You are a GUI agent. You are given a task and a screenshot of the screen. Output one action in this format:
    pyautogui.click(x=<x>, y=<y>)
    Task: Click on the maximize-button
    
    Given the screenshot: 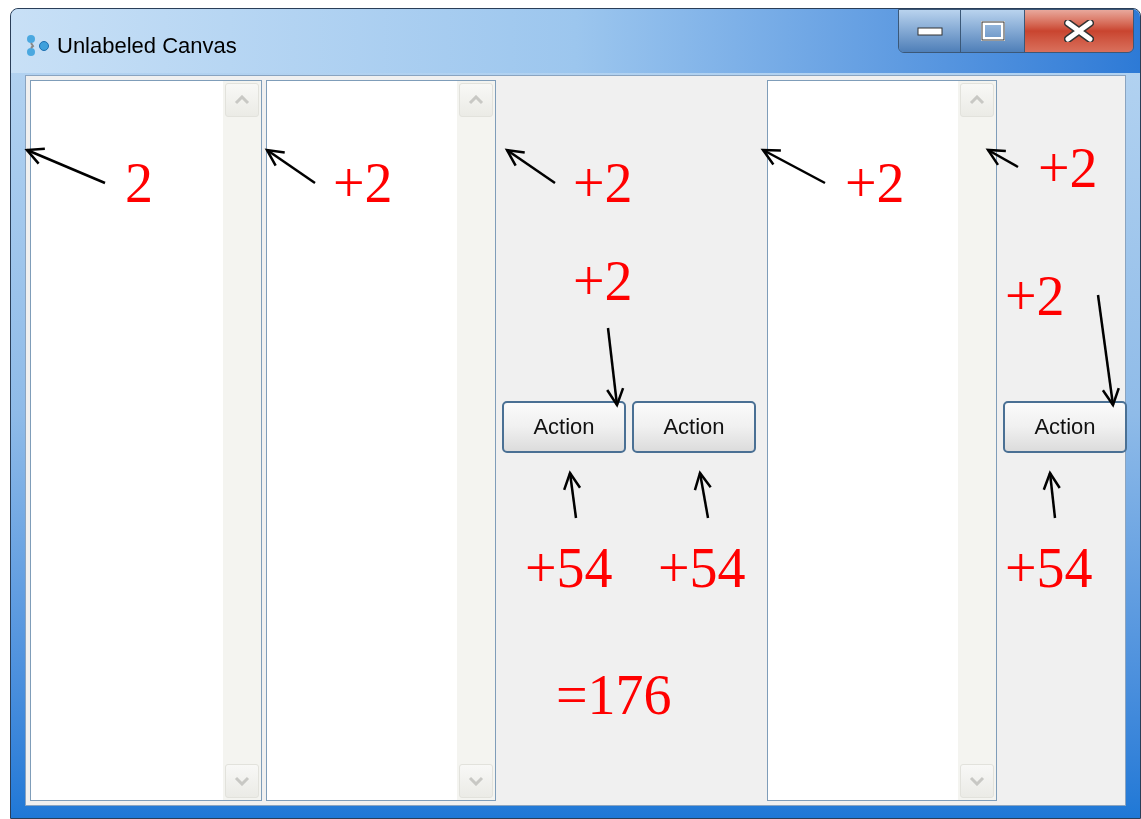 What is the action you would take?
    pyautogui.click(x=993, y=31)
    